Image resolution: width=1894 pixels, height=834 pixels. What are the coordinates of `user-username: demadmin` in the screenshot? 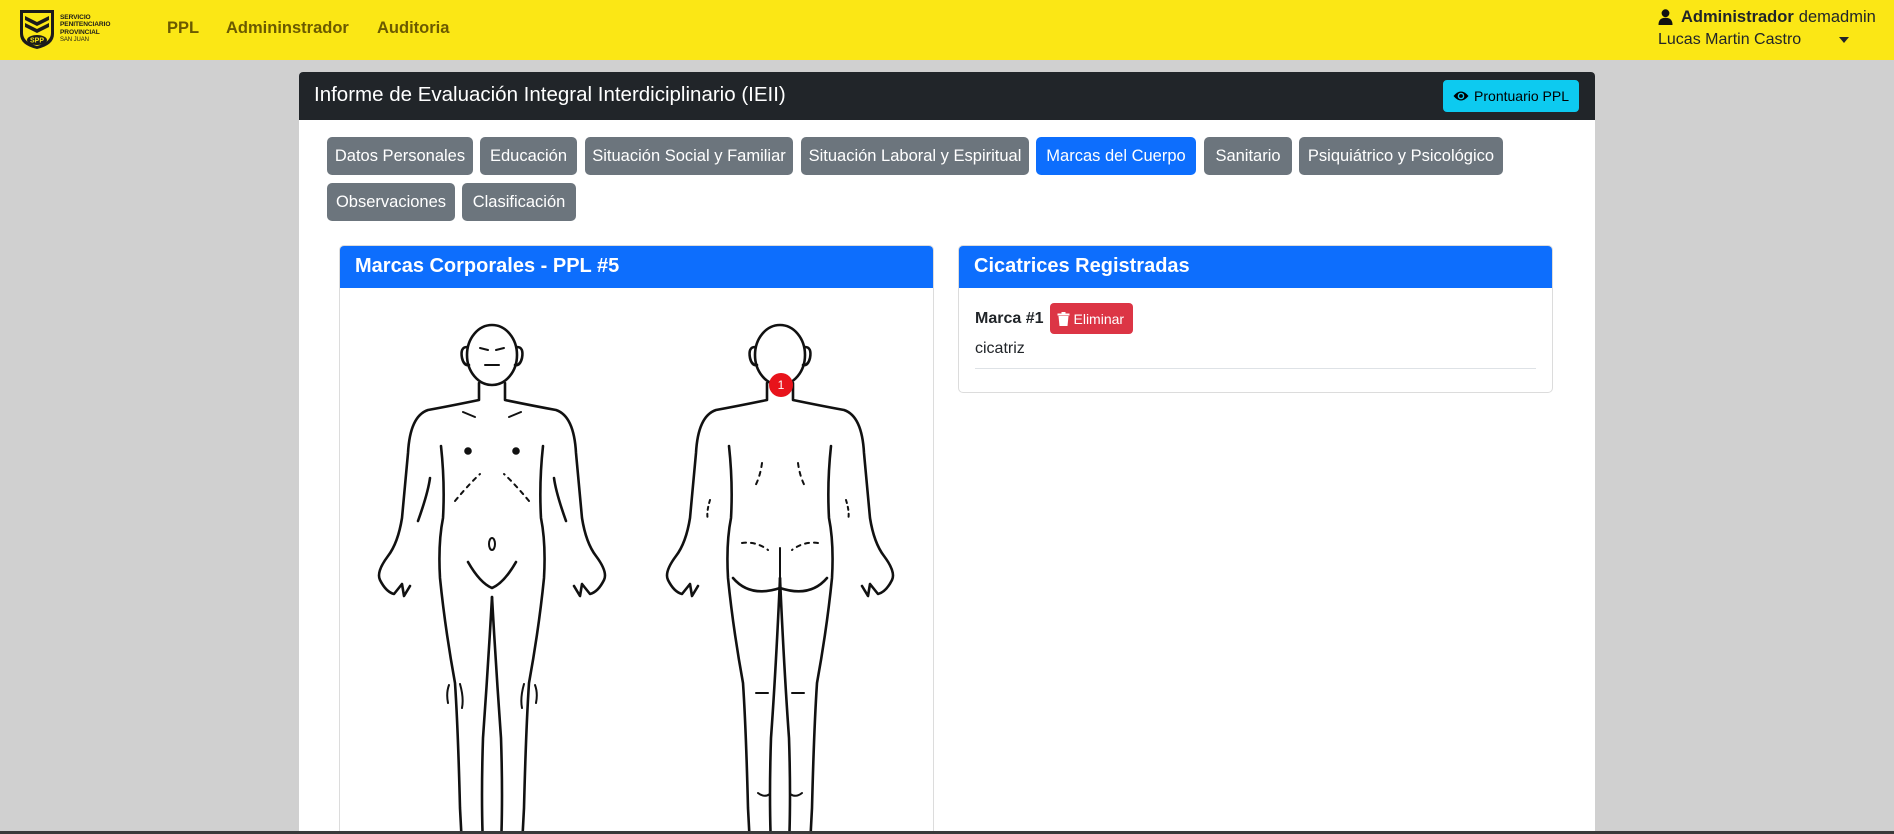 It's located at (1837, 16).